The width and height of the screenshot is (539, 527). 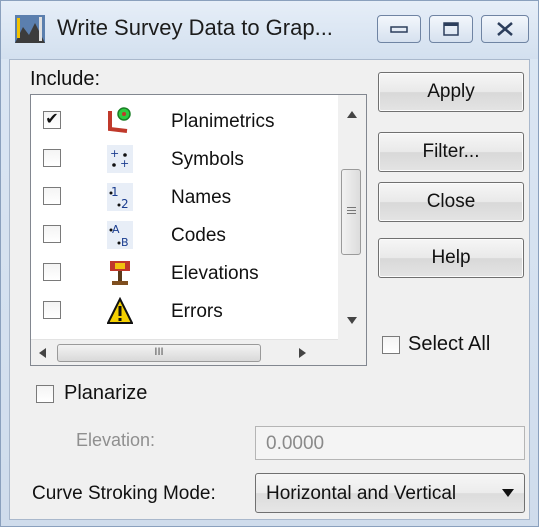 What do you see at coordinates (119, 120) in the screenshot?
I see `planimetrics-icon` at bounding box center [119, 120].